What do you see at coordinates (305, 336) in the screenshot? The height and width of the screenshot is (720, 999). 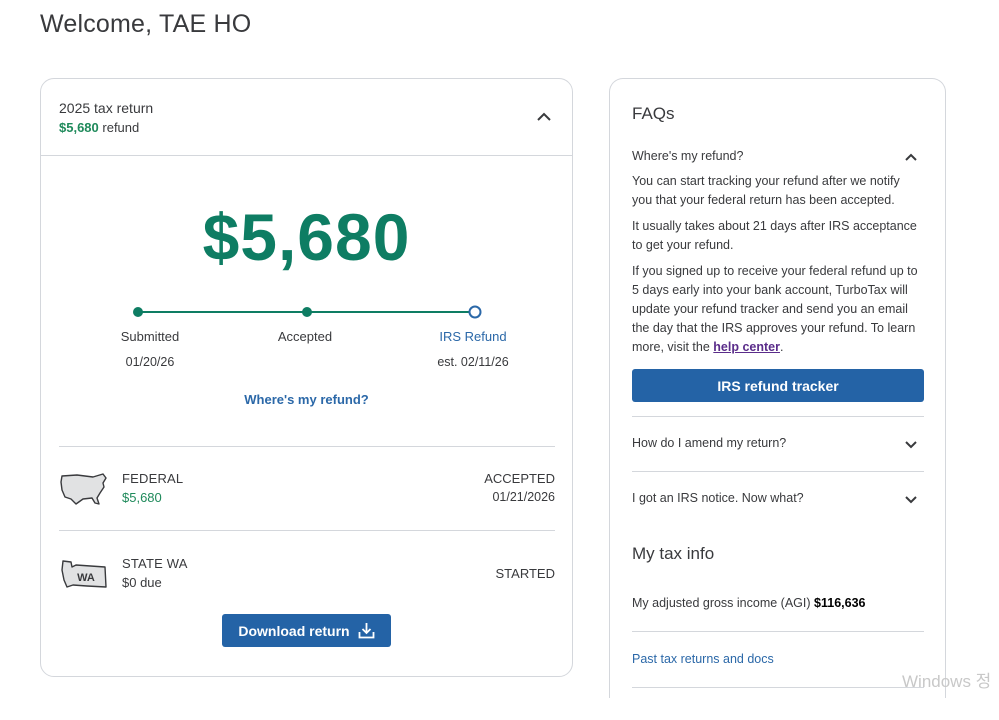 I see `step-accepted-label: Accepted` at bounding box center [305, 336].